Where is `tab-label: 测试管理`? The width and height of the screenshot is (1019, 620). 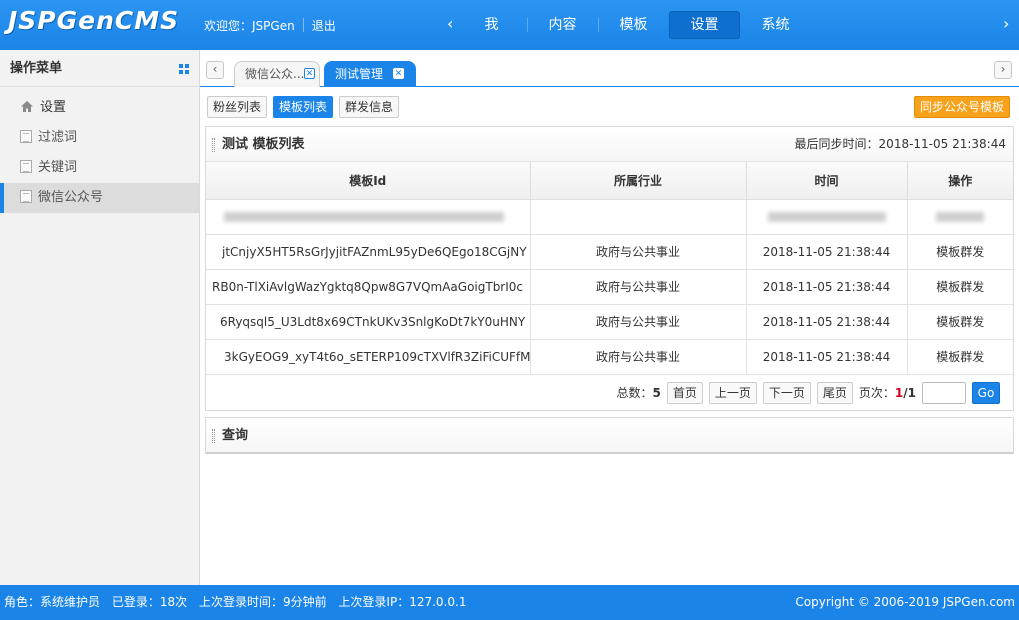 tab-label: 测试管理 is located at coordinates (359, 74).